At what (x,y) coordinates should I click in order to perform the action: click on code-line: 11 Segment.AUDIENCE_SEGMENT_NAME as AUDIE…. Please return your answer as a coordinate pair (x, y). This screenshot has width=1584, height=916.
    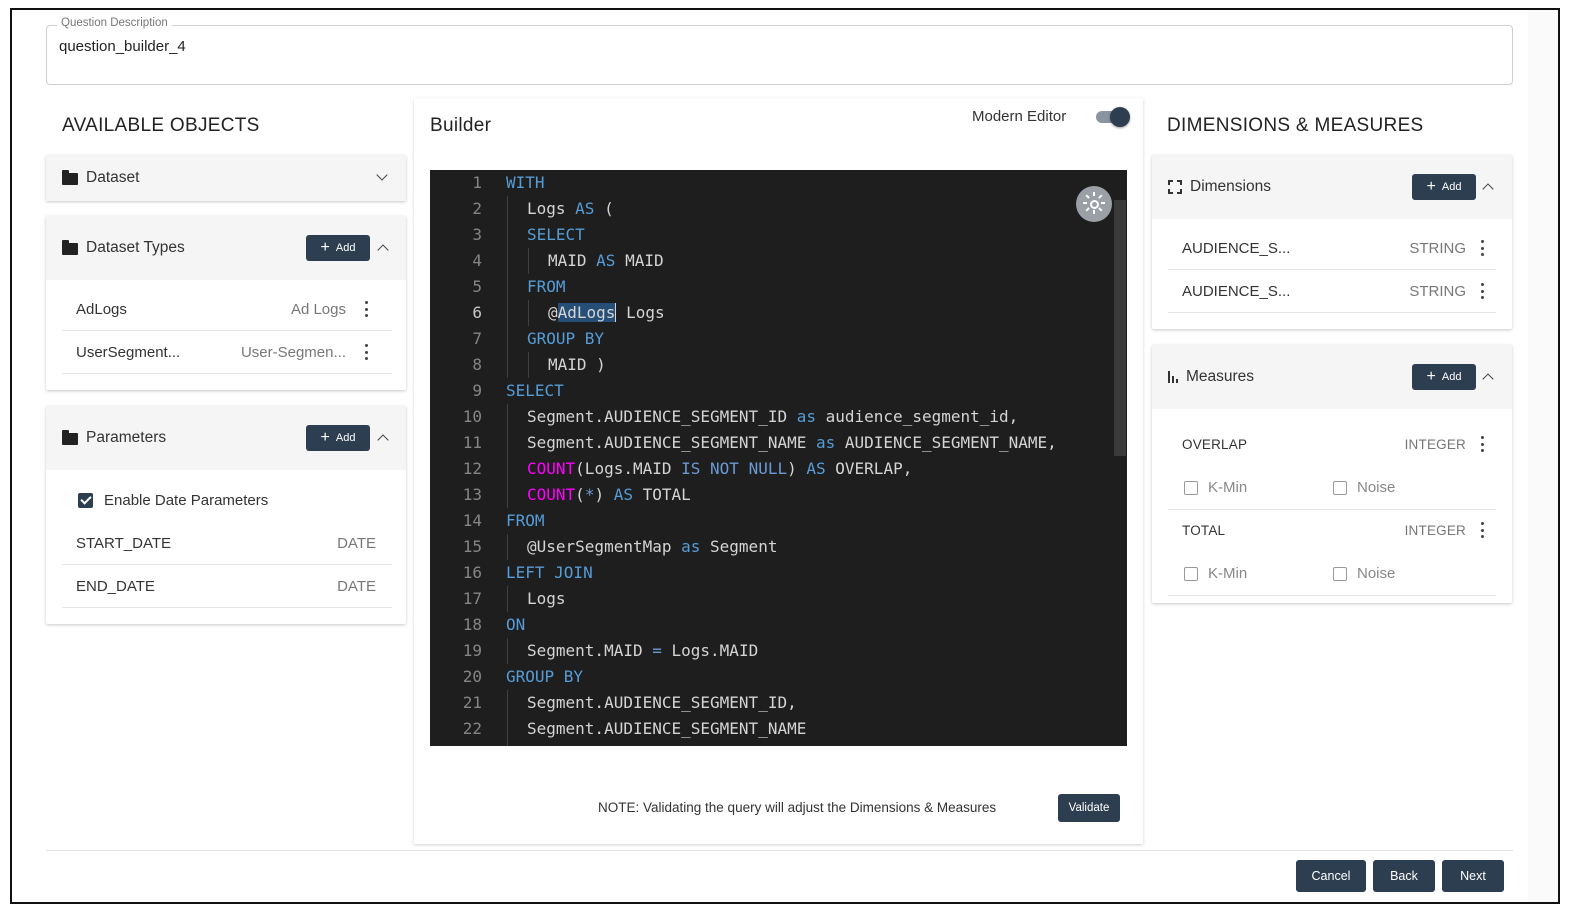
    Looking at the image, I should click on (770, 443).